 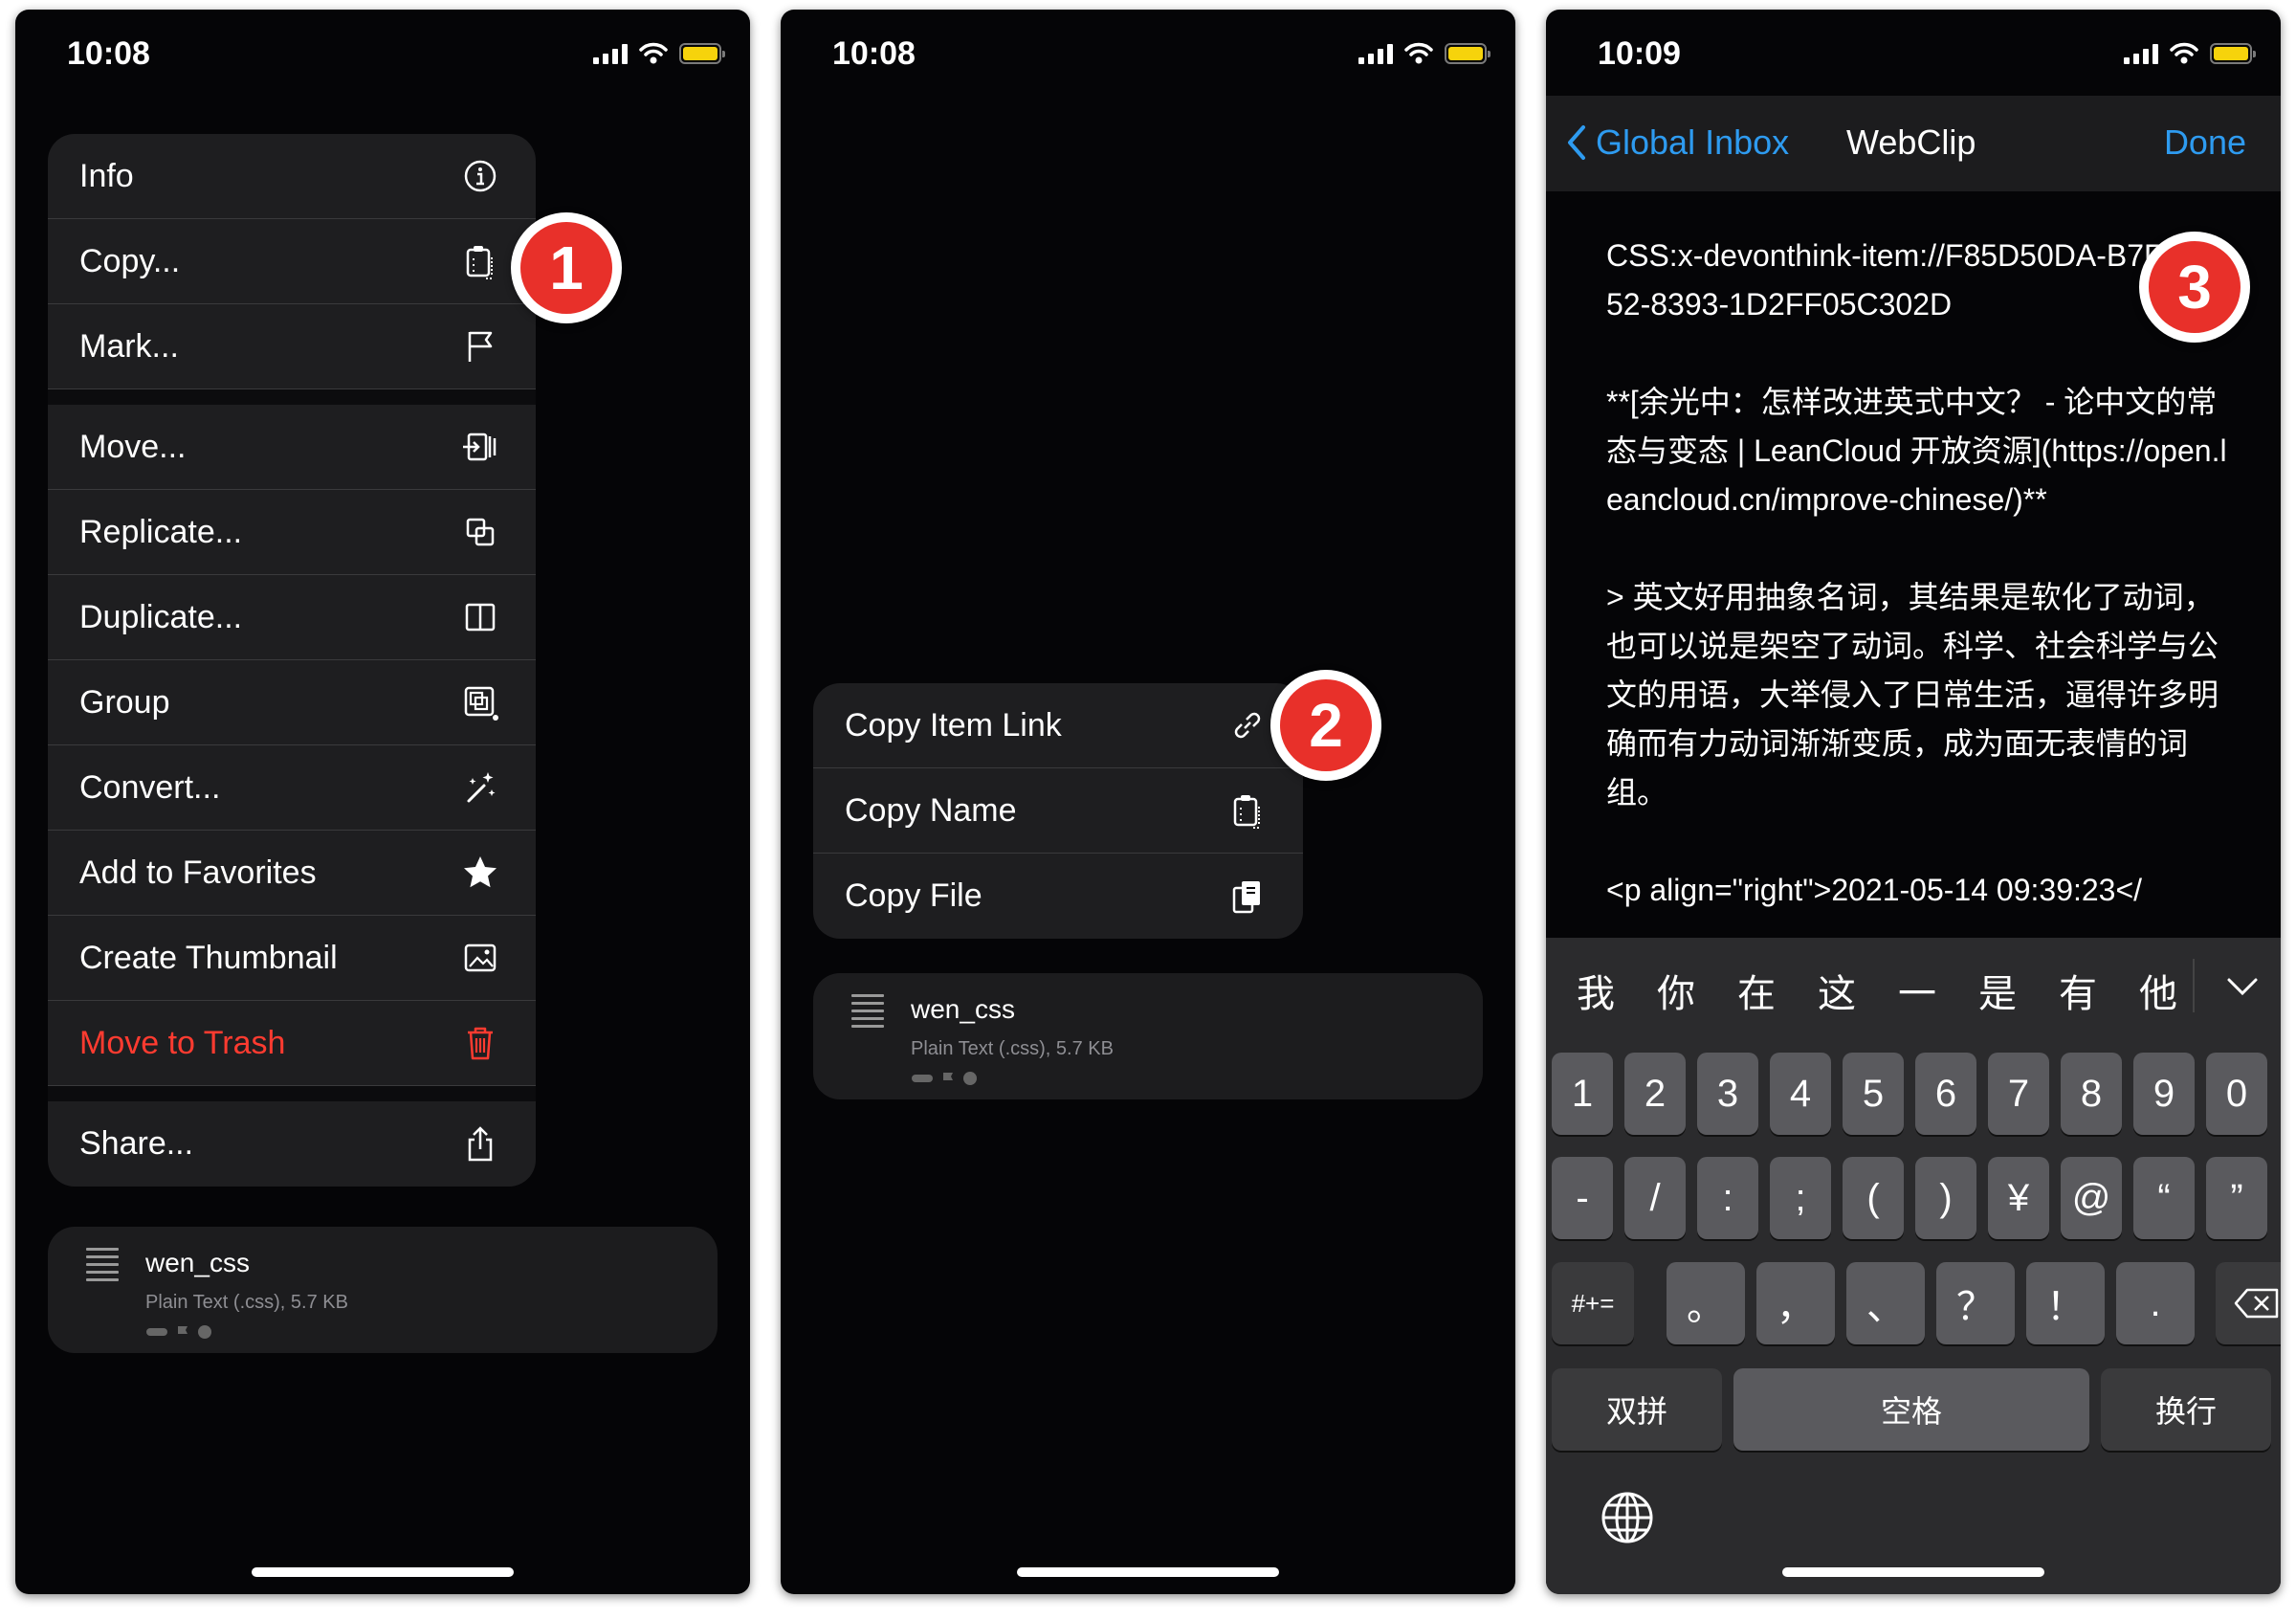 What do you see at coordinates (480, 957) in the screenshot?
I see `photo-icon` at bounding box center [480, 957].